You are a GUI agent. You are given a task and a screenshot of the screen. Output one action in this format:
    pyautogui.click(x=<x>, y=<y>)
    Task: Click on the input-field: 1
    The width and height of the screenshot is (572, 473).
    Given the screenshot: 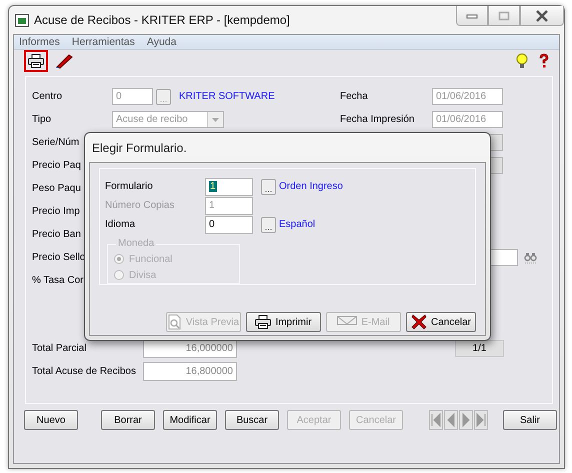 What is the action you would take?
    pyautogui.click(x=229, y=187)
    